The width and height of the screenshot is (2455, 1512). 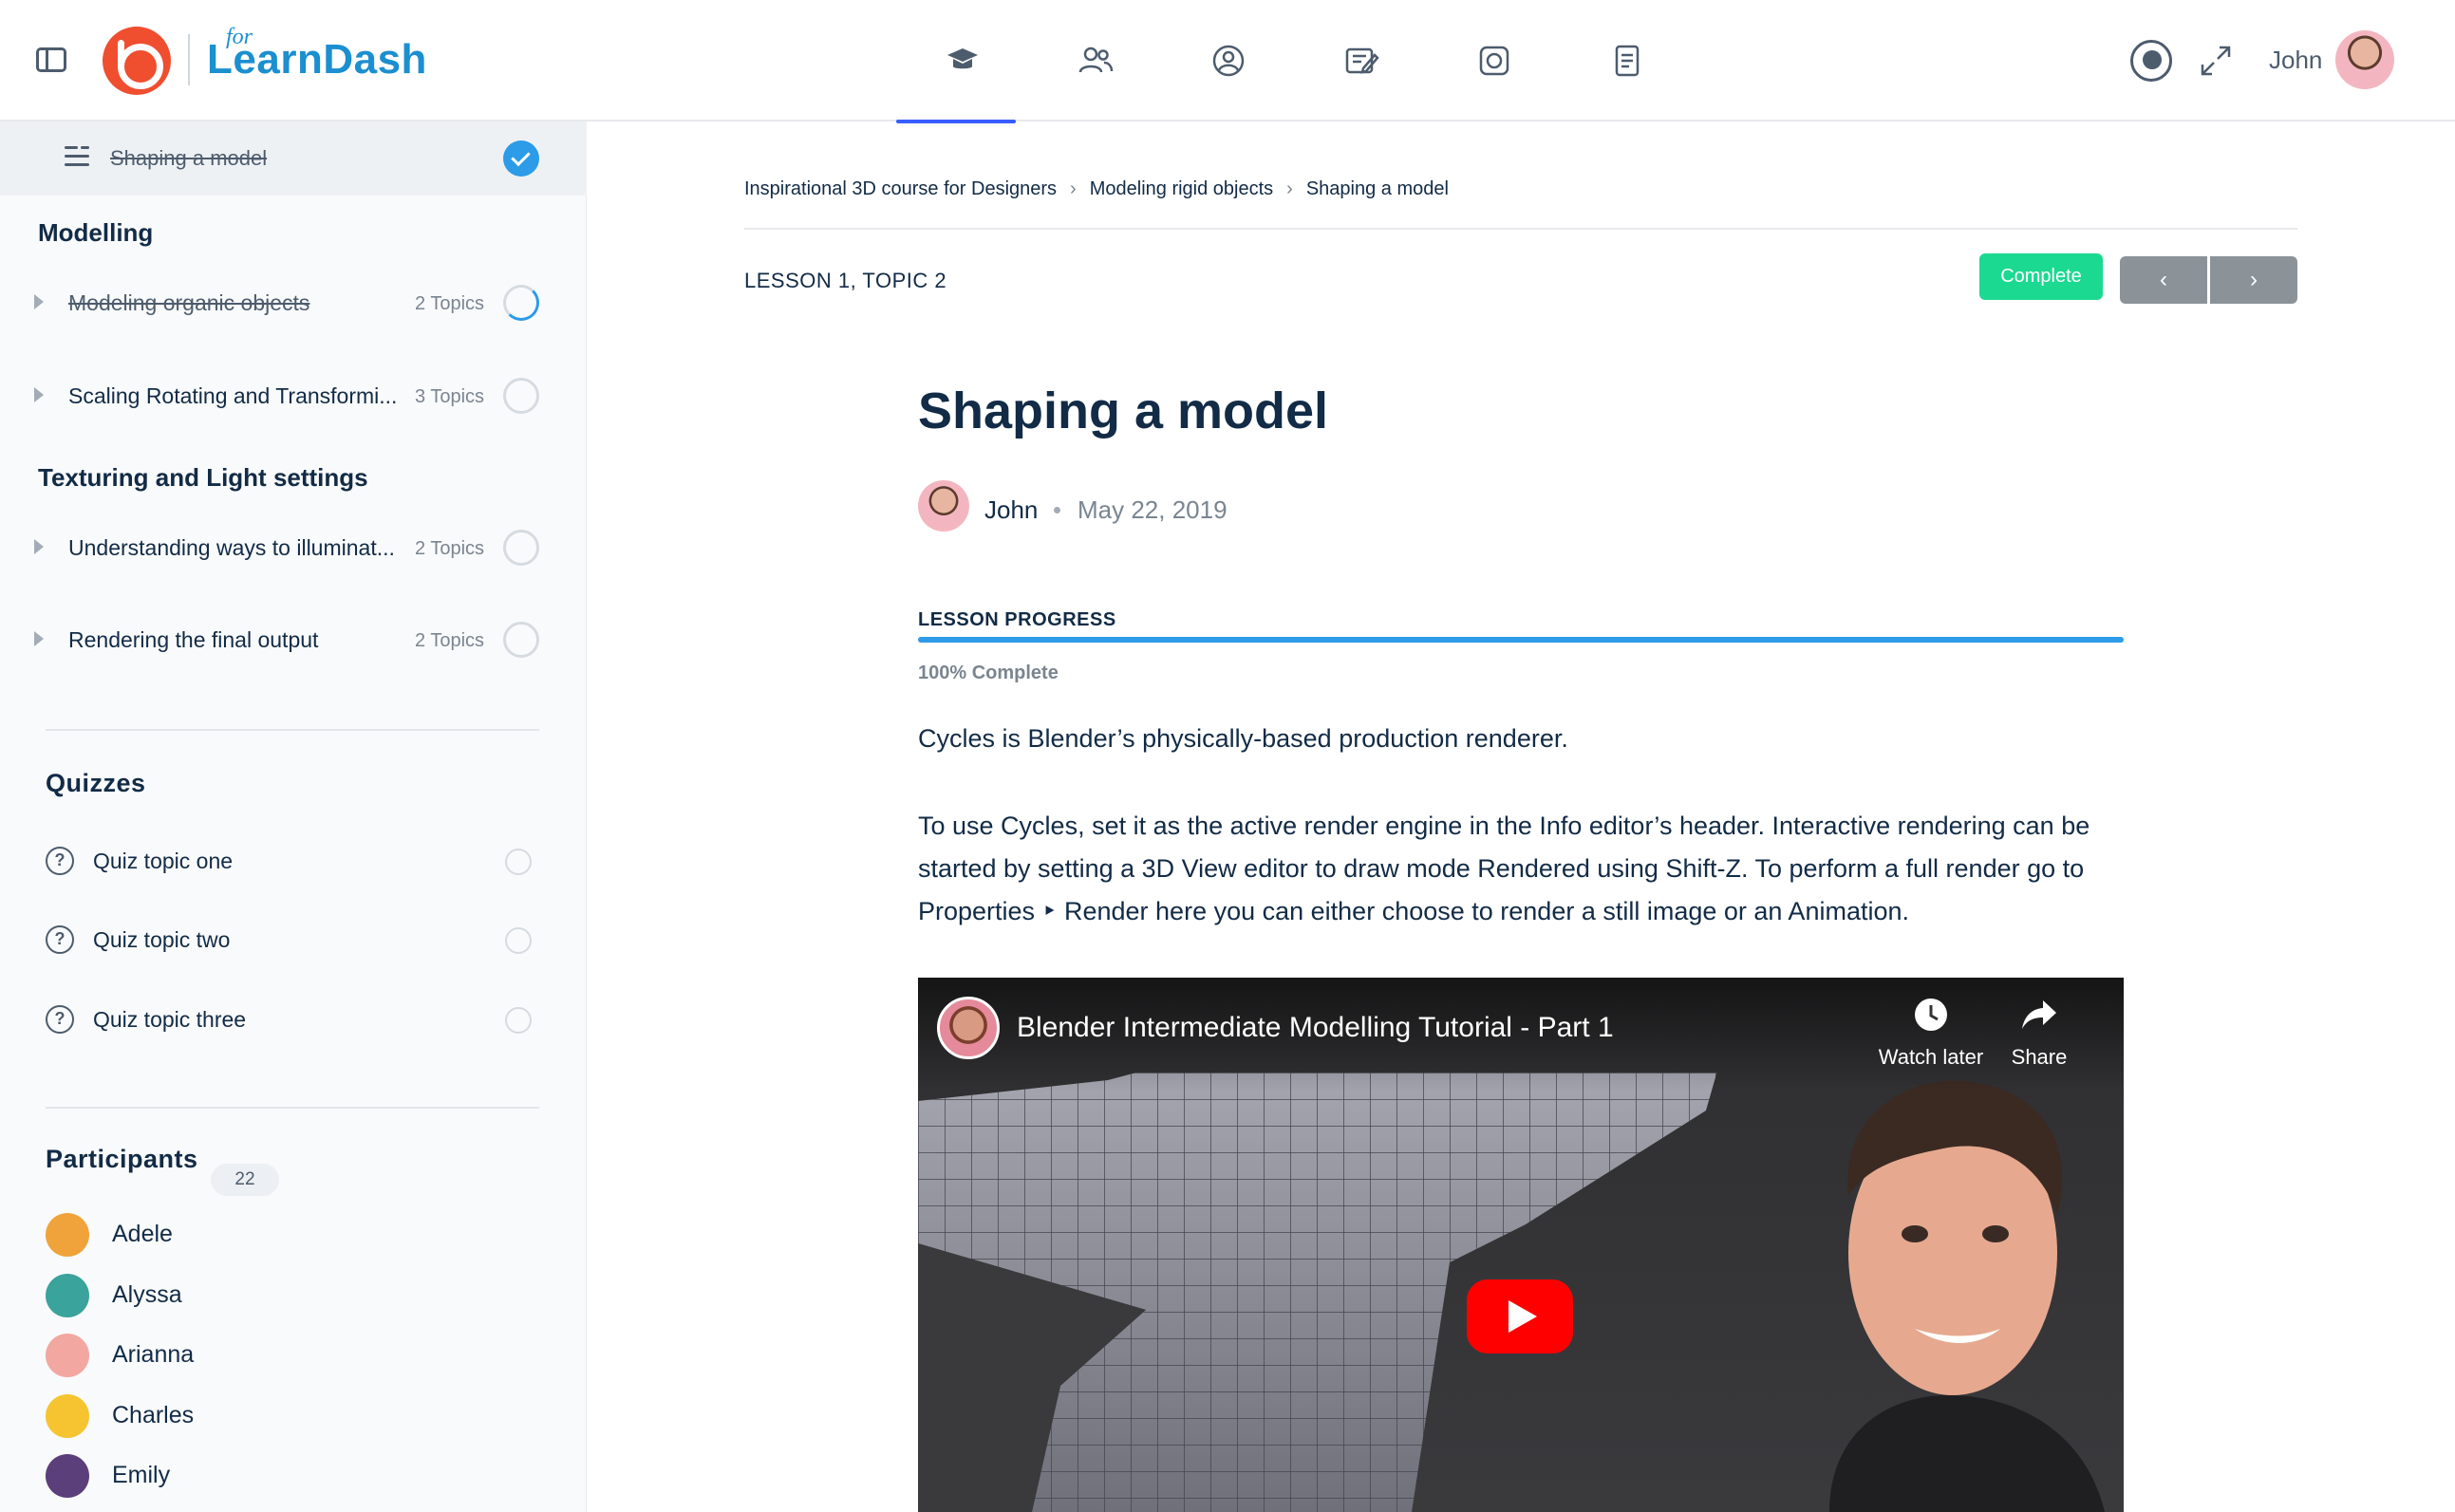 What do you see at coordinates (153, 1415) in the screenshot?
I see `participant-name: Charles` at bounding box center [153, 1415].